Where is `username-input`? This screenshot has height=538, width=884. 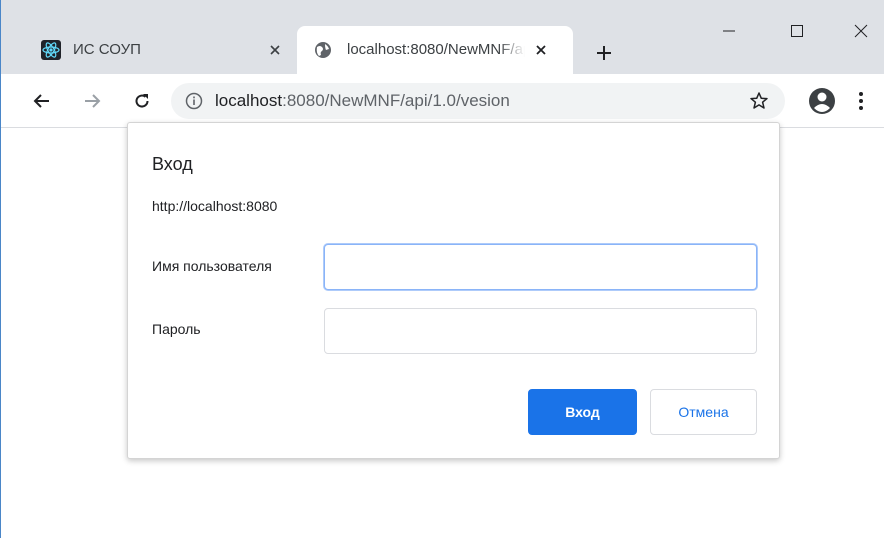 username-input is located at coordinates (540, 267).